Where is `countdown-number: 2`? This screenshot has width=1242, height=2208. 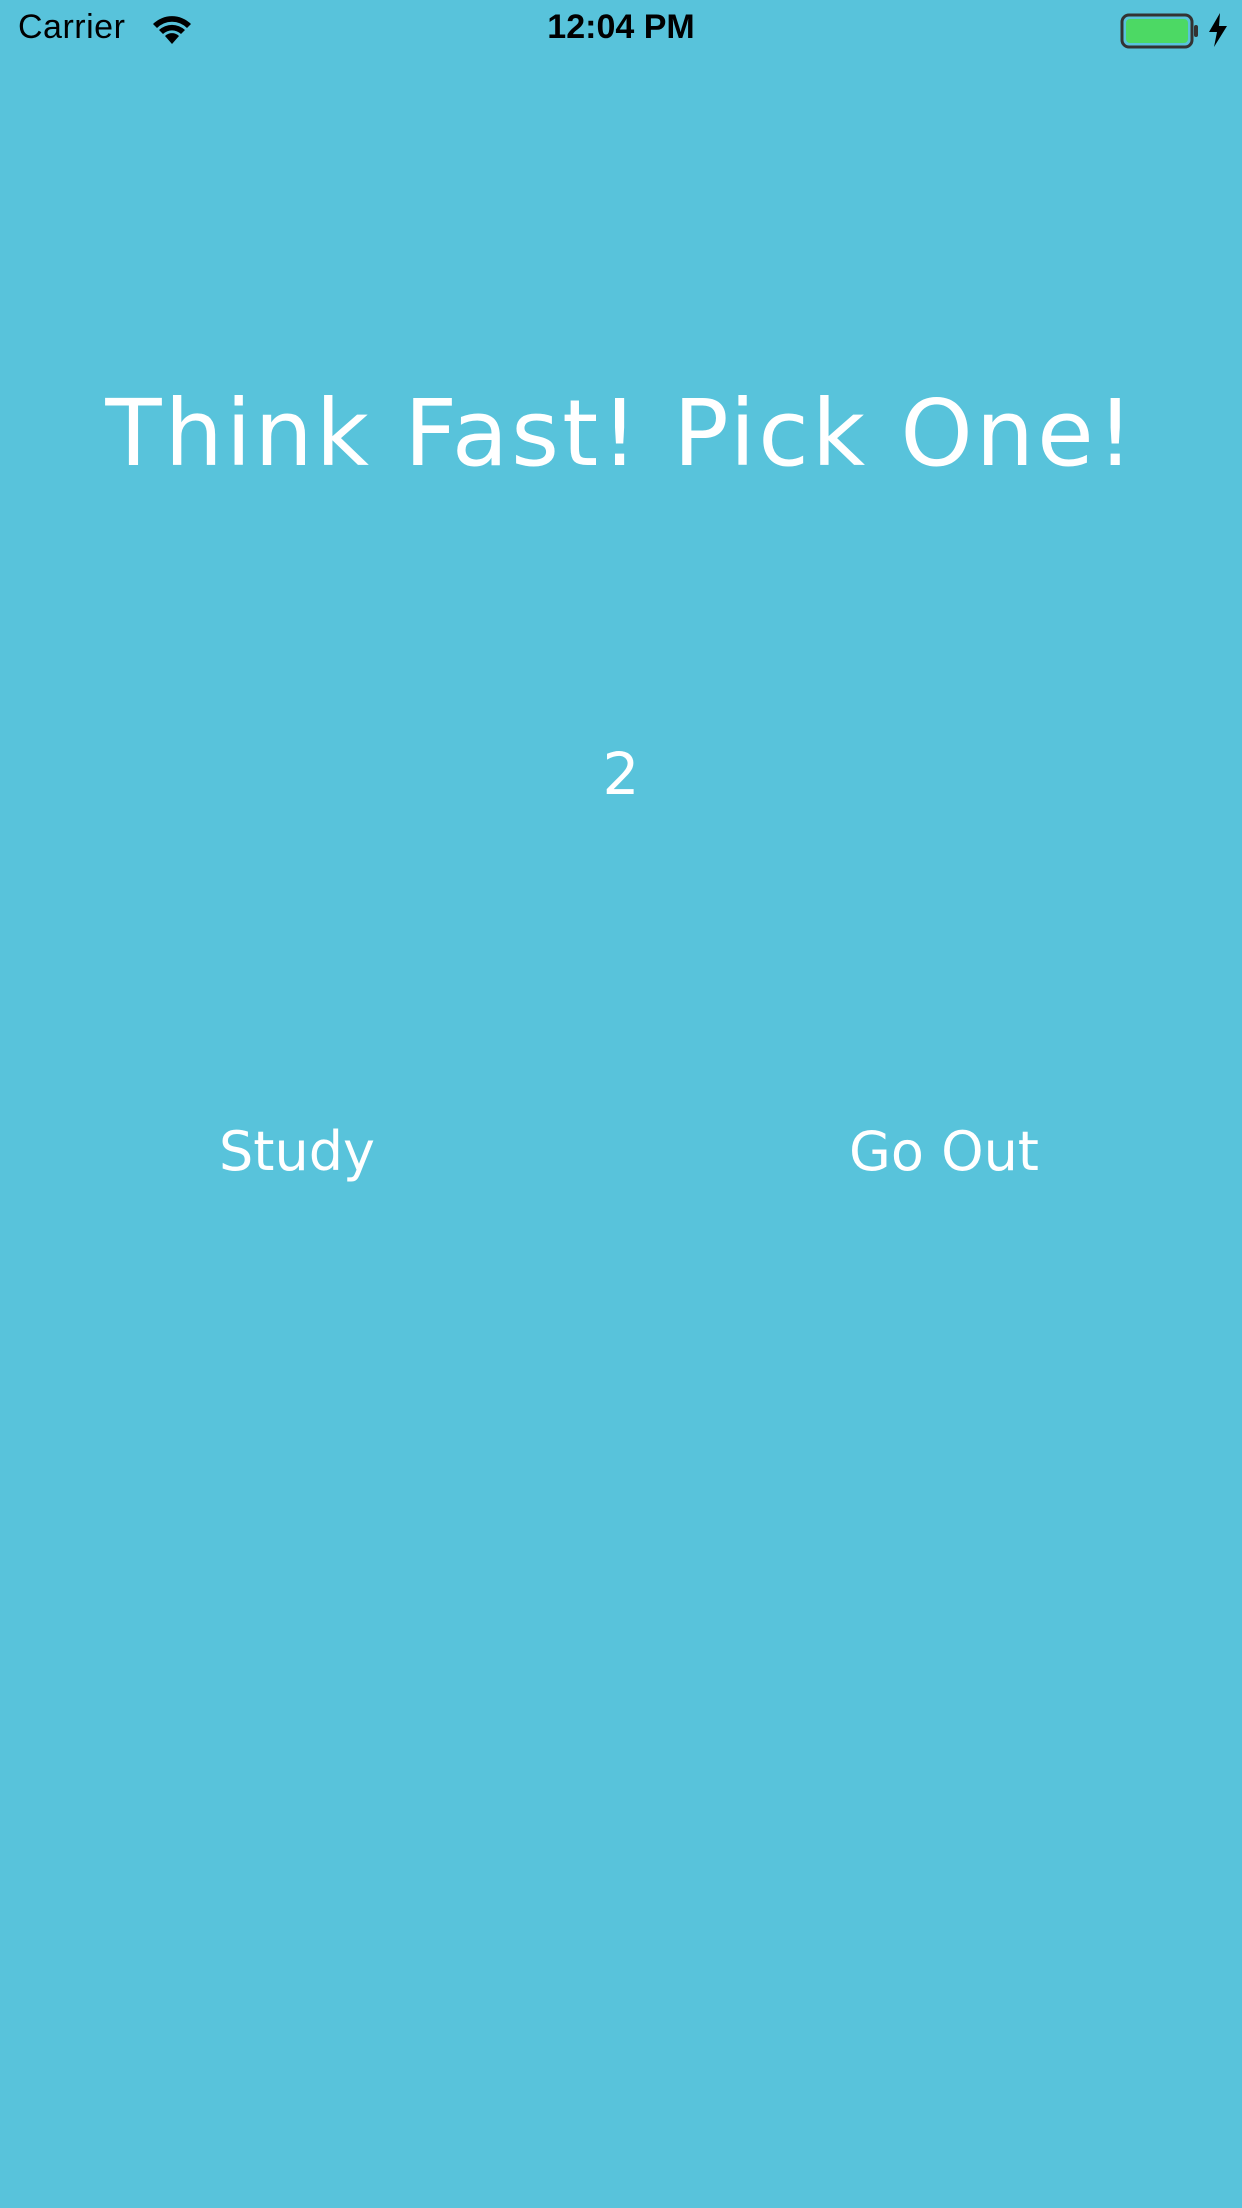
countdown-number: 2 is located at coordinates (621, 774).